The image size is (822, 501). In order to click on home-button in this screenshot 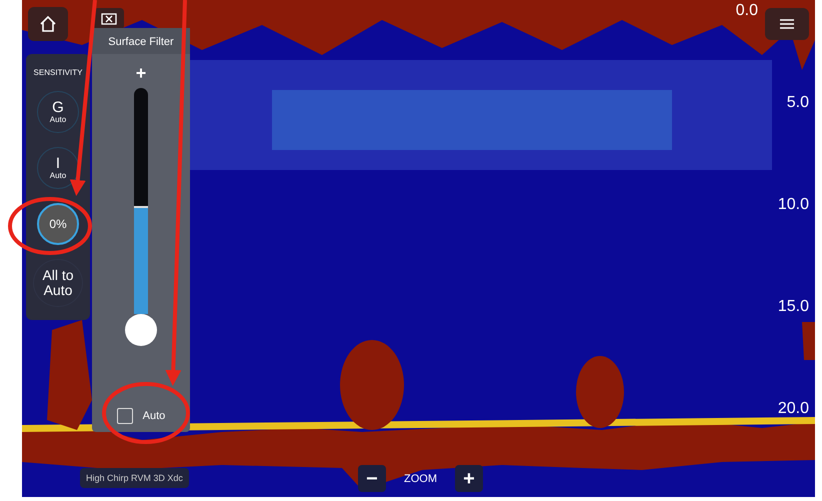, I will do `click(48, 24)`.